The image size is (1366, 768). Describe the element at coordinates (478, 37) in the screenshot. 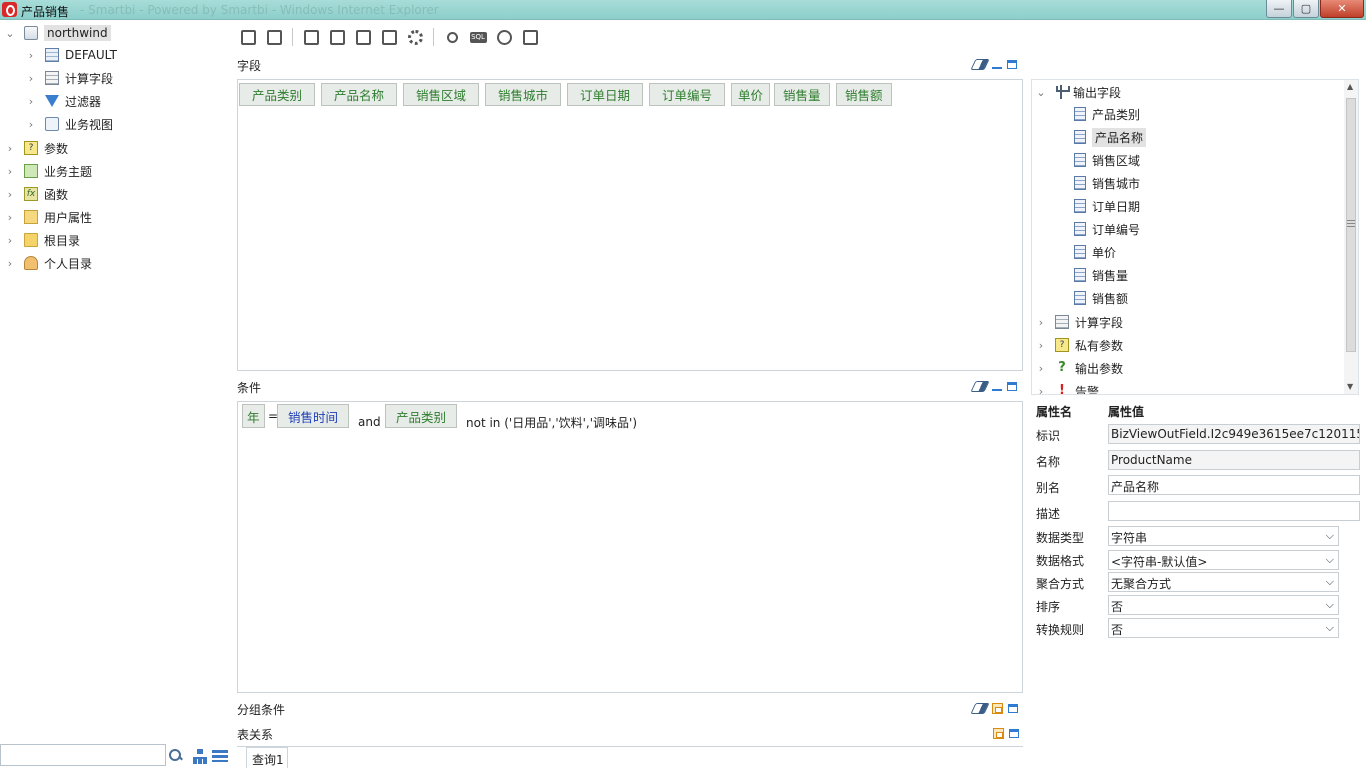

I see `sql-icon: SQL` at that location.